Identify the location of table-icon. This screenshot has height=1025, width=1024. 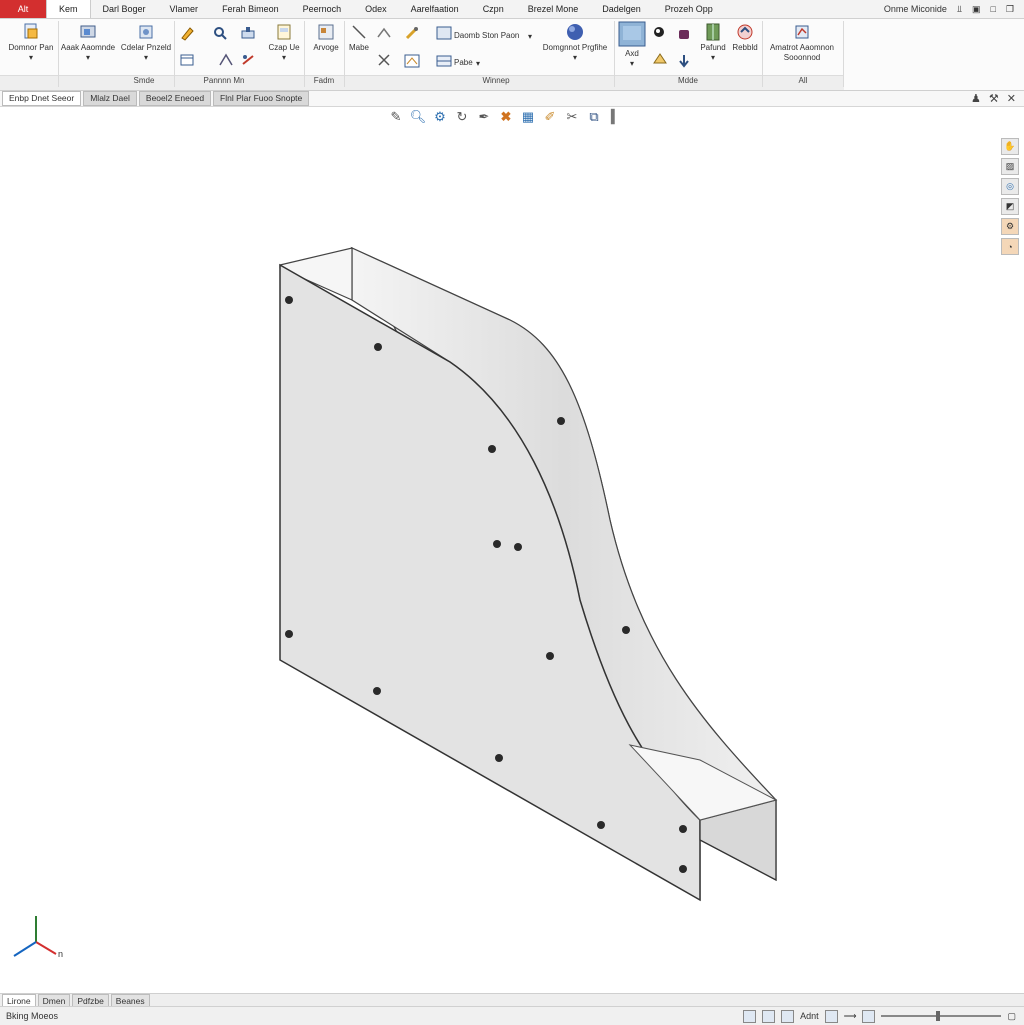
(444, 61).